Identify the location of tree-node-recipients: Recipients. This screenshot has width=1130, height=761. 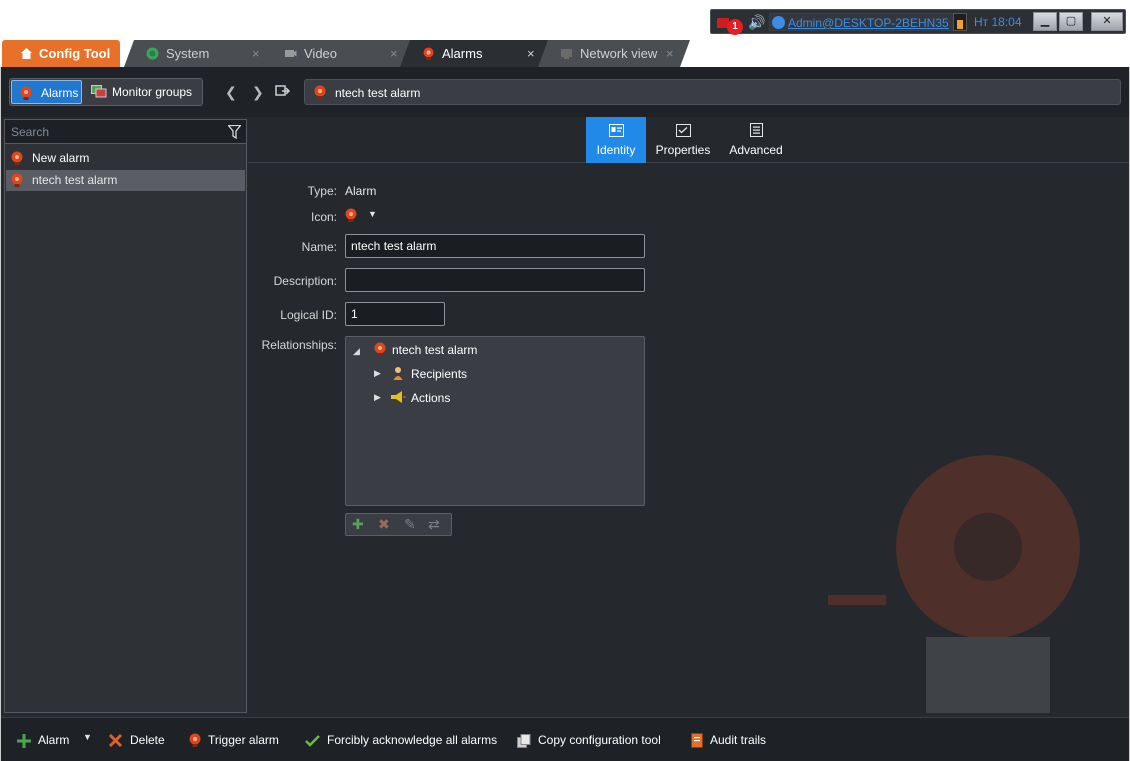
(439, 374).